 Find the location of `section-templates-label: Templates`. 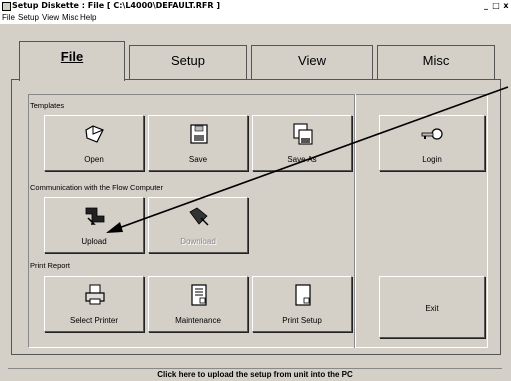

section-templates-label: Templates is located at coordinates (47, 105).